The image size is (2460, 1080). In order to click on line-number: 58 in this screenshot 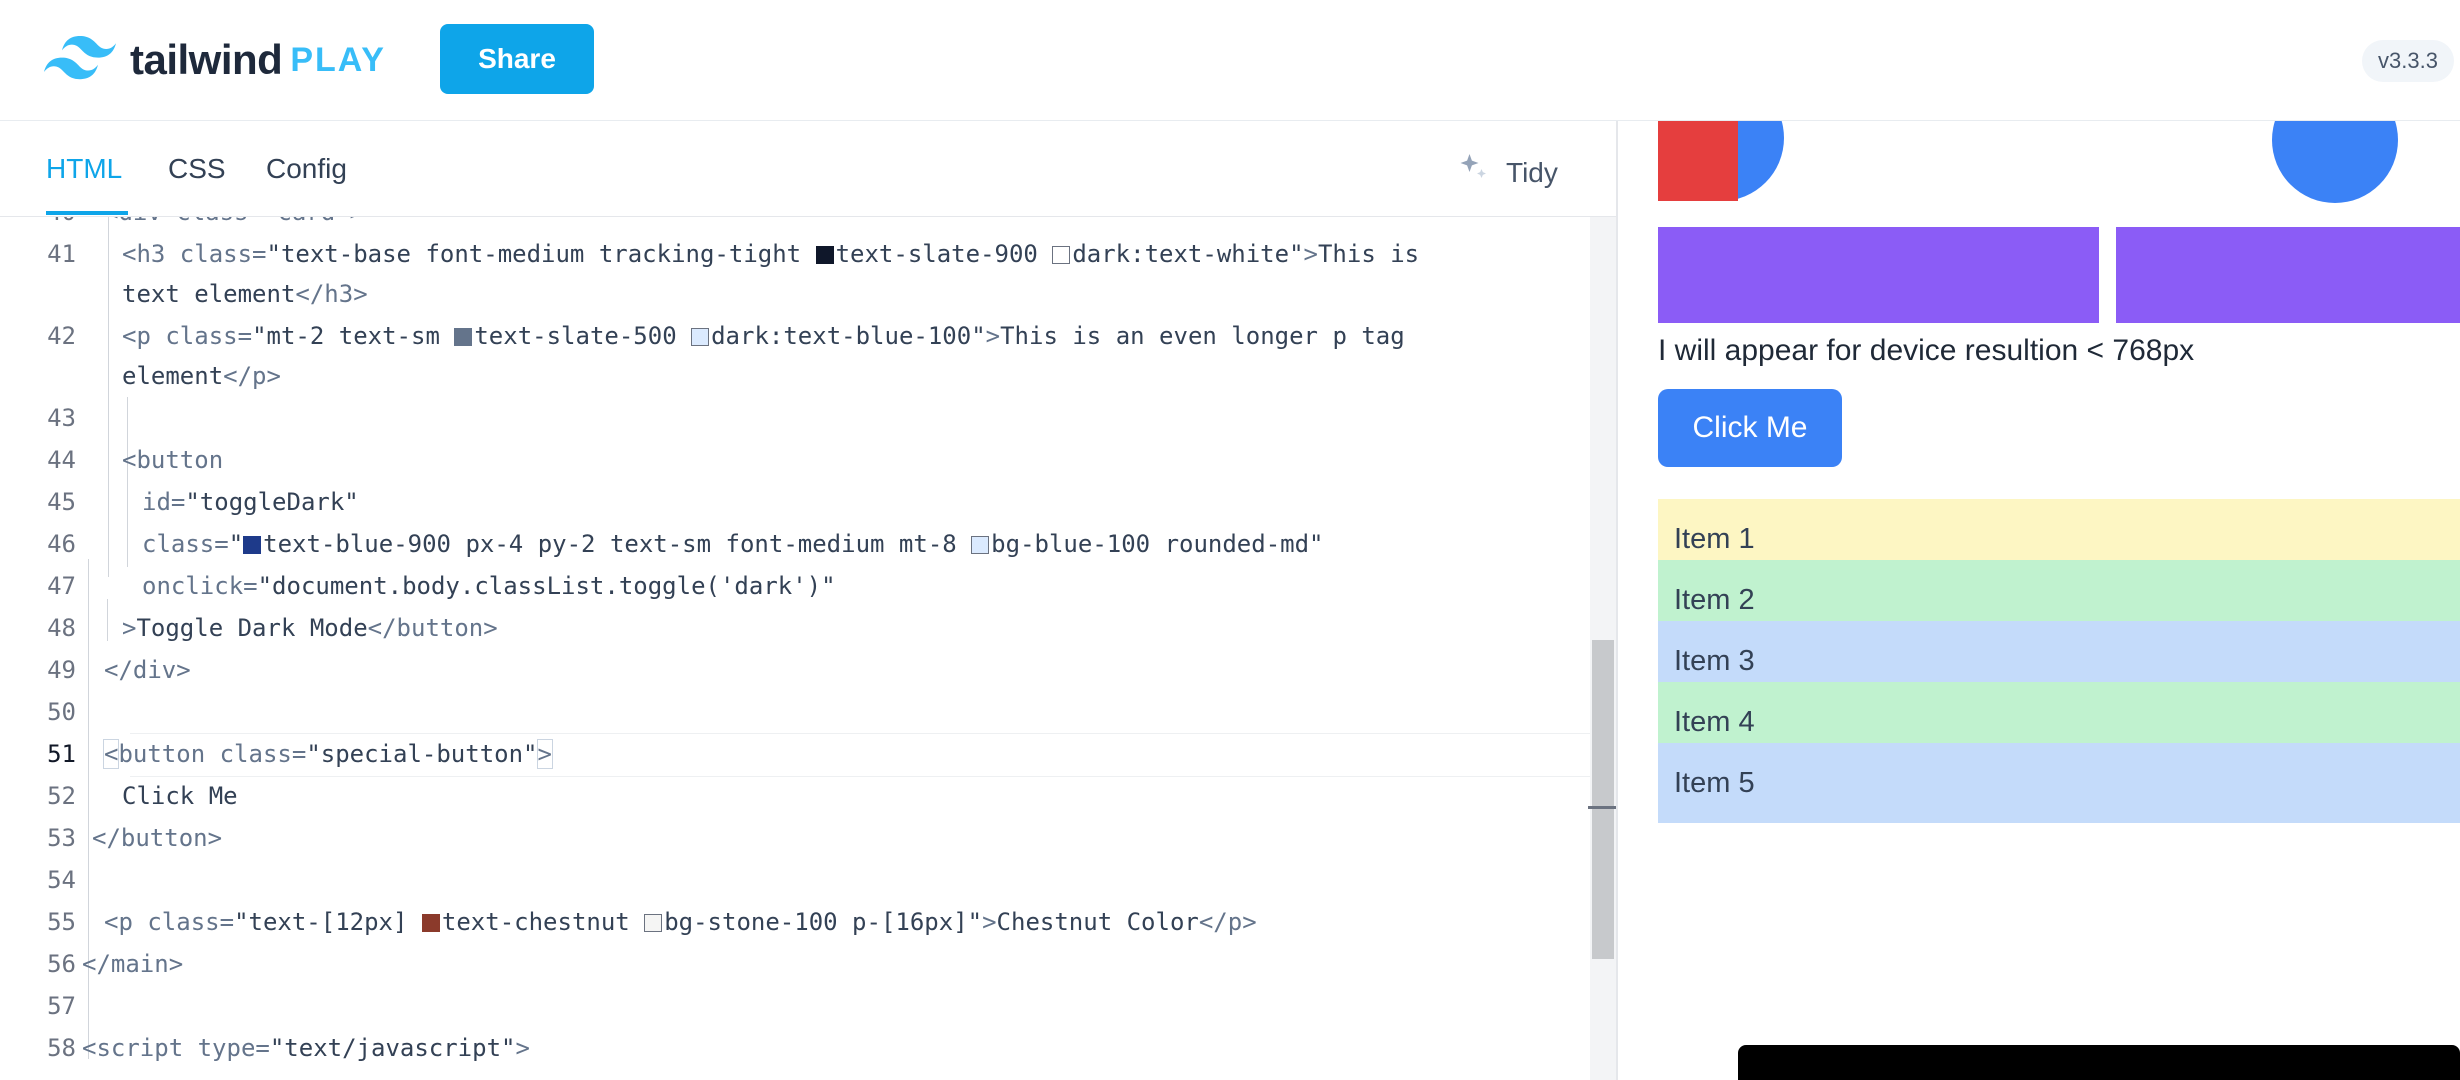, I will do `click(61, 1048)`.